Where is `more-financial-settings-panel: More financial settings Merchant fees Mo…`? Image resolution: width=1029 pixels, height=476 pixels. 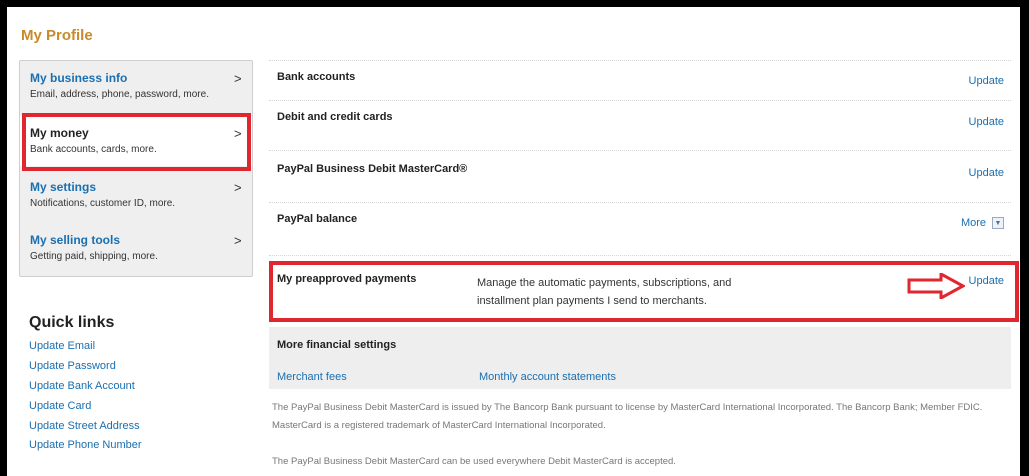 more-financial-settings-panel: More financial settings Merchant fees Mo… is located at coordinates (640, 358).